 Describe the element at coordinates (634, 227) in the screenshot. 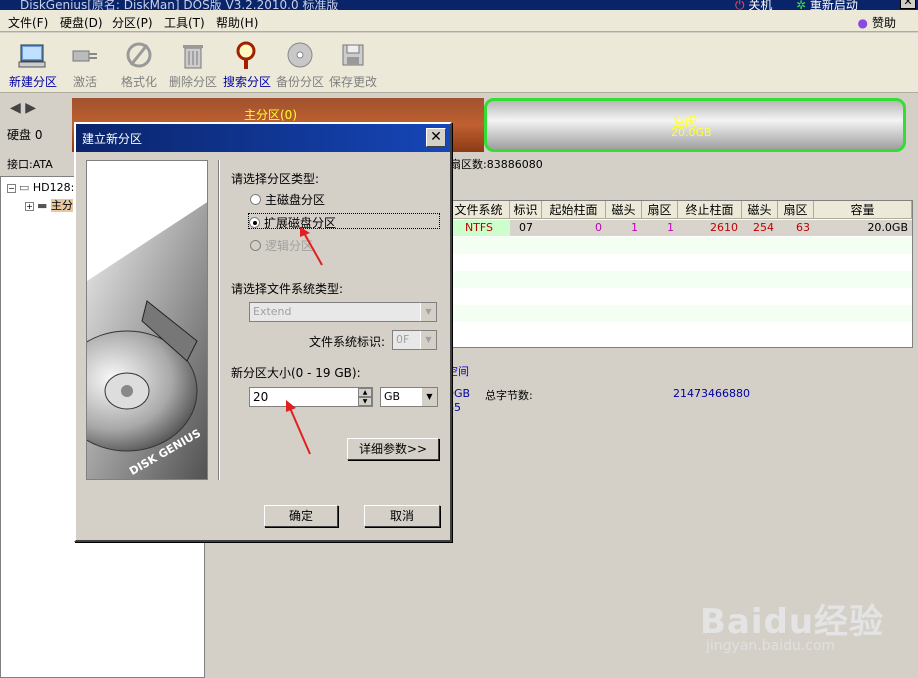

I see `cell-start-head: 1` at that location.